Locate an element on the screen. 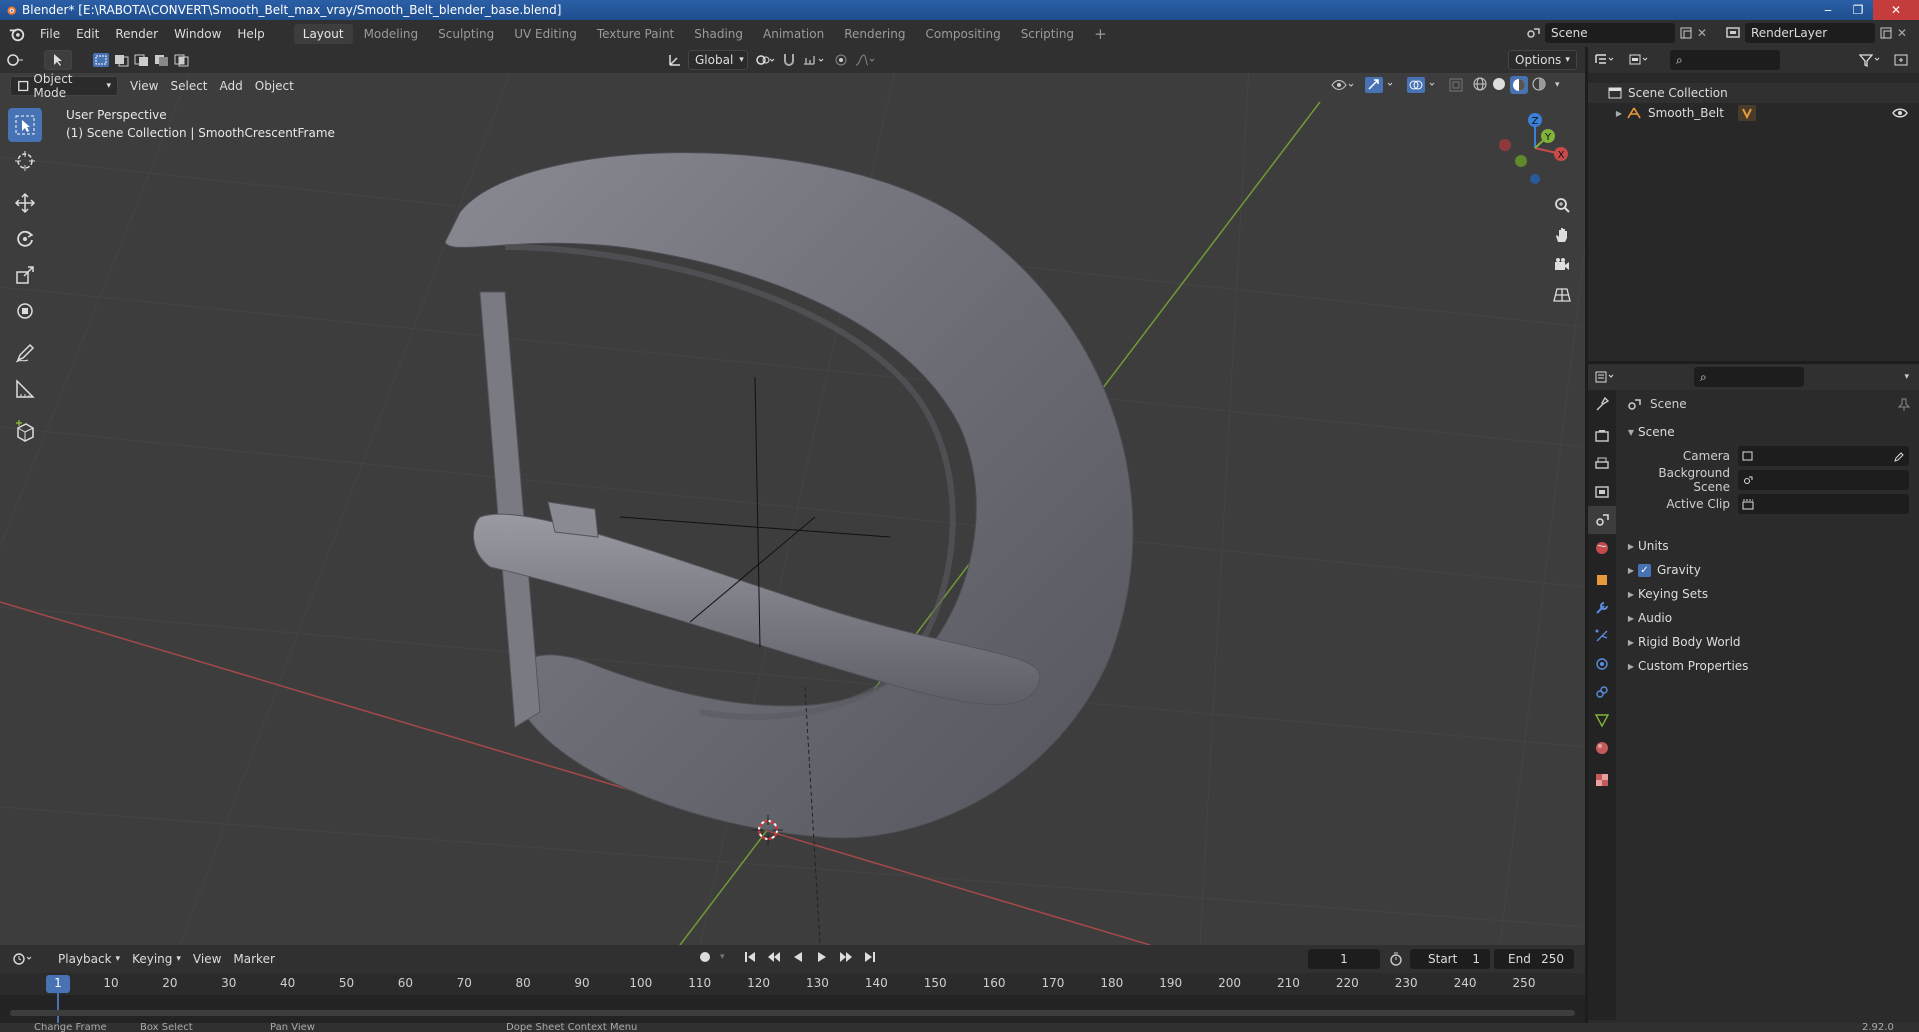 Image resolution: width=1919 pixels, height=1032 pixels. subpanel-rigid-body-world: ▶ Rigid Body World is located at coordinates (1769, 642).